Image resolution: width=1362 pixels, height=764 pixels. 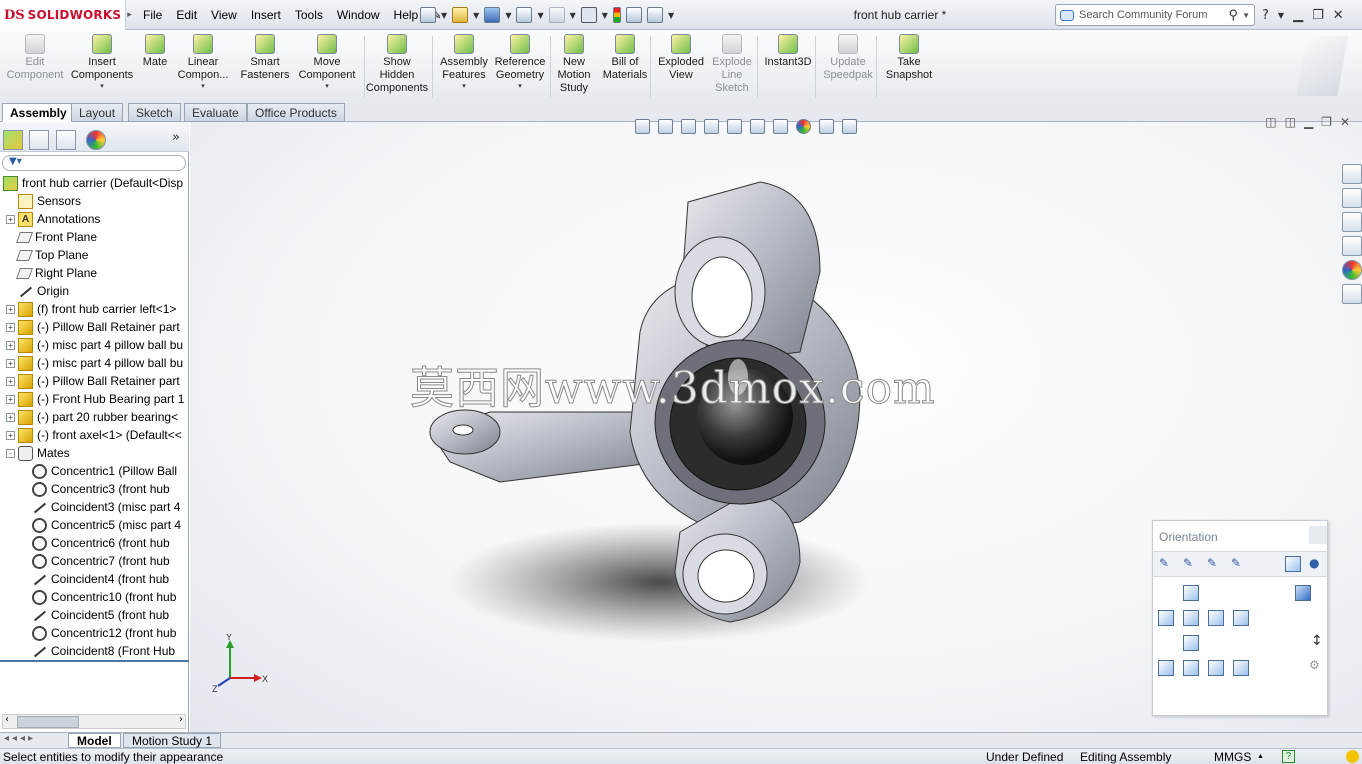 I want to click on front-view-icon, so click(x=1191, y=618).